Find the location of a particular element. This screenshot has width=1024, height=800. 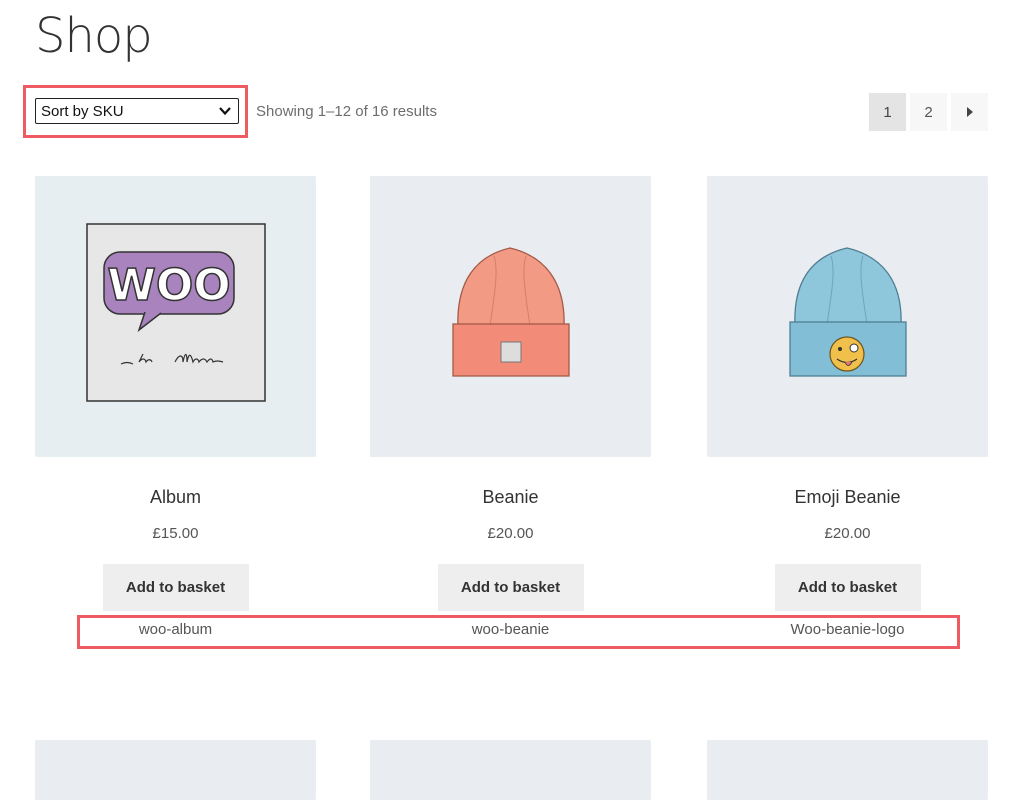

caret-right-icon is located at coordinates (969, 112).